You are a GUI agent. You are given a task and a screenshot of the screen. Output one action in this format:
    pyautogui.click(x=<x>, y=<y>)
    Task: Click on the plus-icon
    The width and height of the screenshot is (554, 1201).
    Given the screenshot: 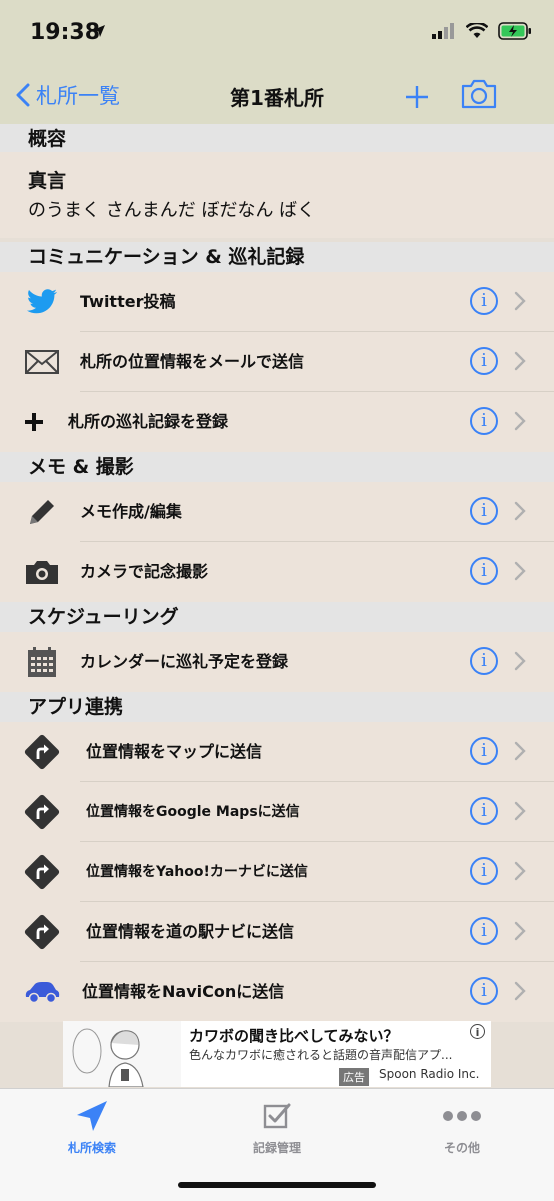 What is the action you would take?
    pyautogui.click(x=34, y=422)
    